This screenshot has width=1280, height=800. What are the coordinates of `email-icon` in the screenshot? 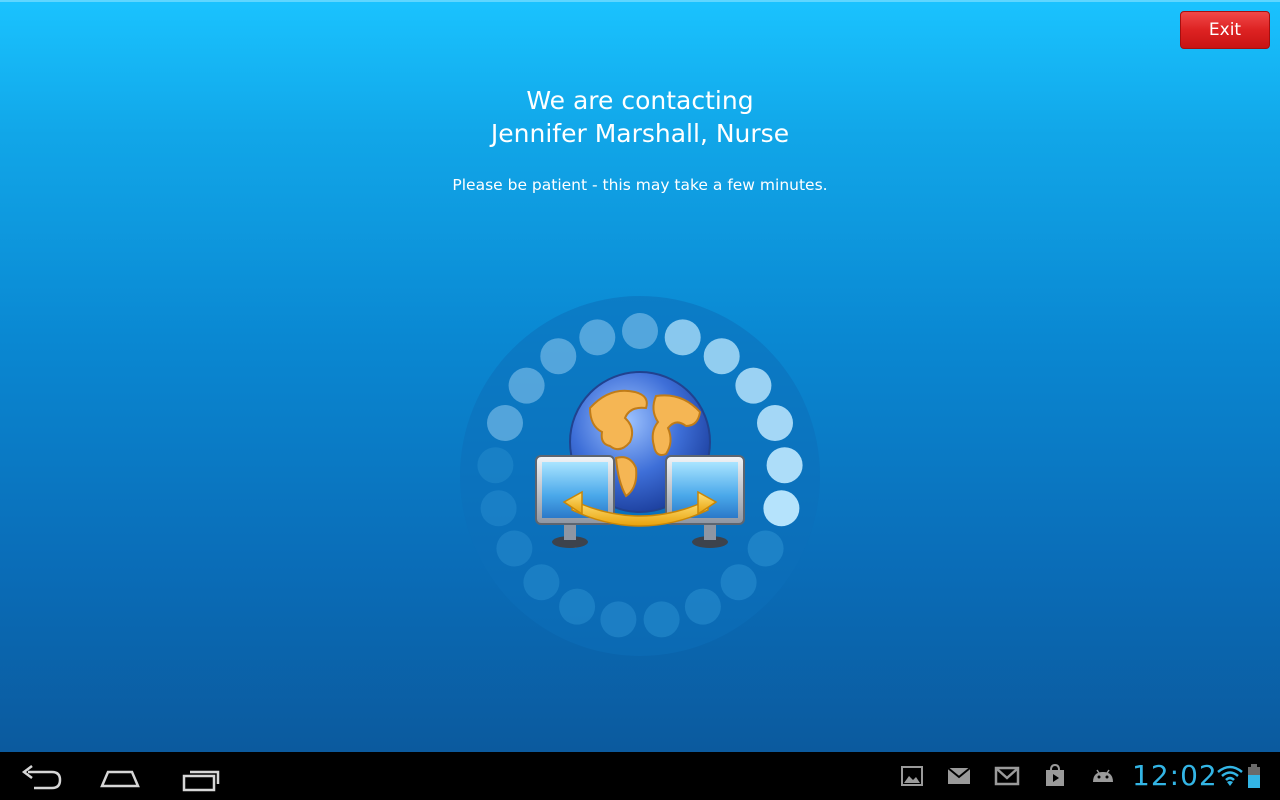 It's located at (959, 776).